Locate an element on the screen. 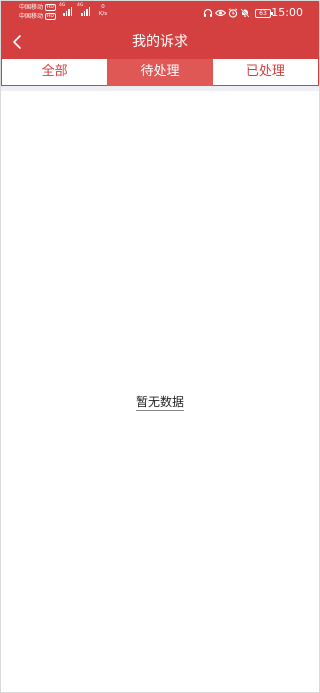 This screenshot has width=320, height=693. carrier-1: 中国移动 HD is located at coordinates (37, 7).